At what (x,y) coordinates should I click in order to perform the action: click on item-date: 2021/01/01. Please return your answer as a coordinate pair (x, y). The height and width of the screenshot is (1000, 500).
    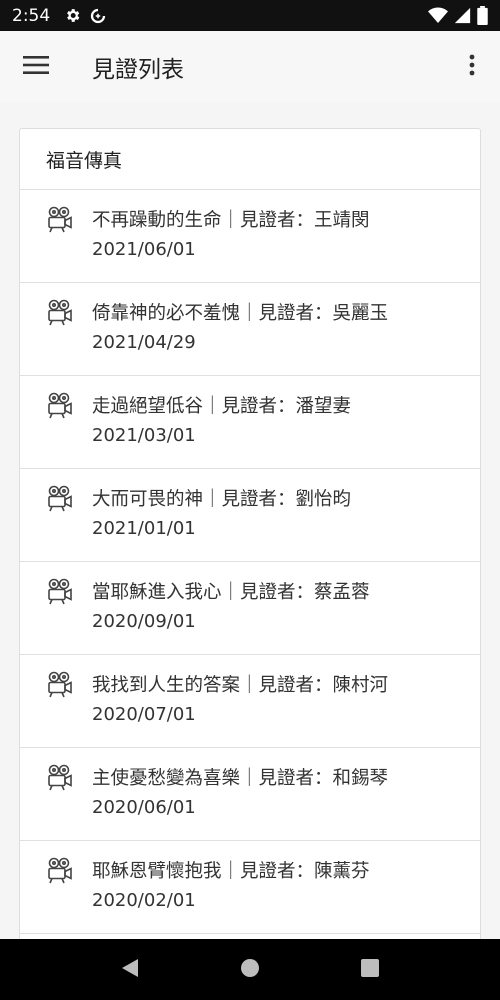
    Looking at the image, I should click on (144, 528).